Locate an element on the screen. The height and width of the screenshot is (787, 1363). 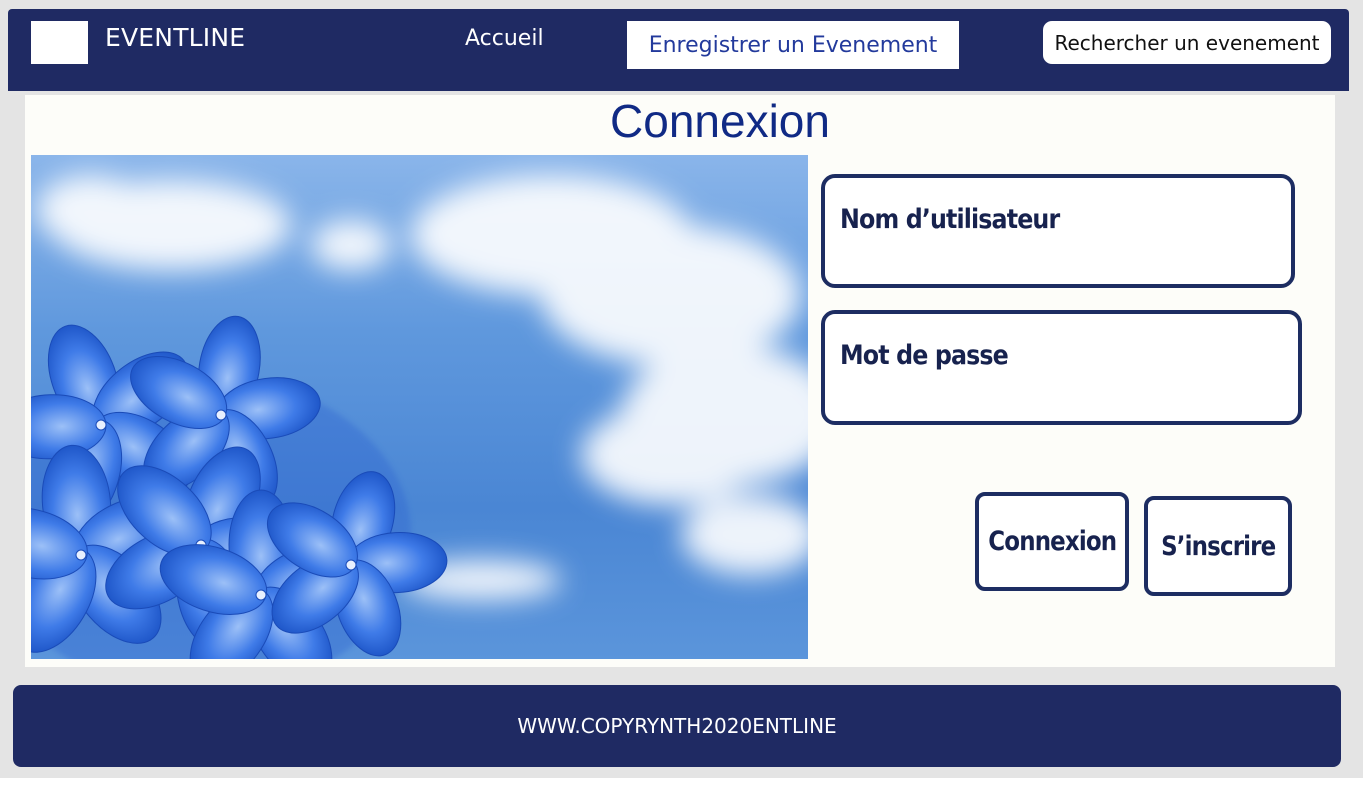
nav-button-register-event: Enregistrer un Evenement is located at coordinates (793, 45).